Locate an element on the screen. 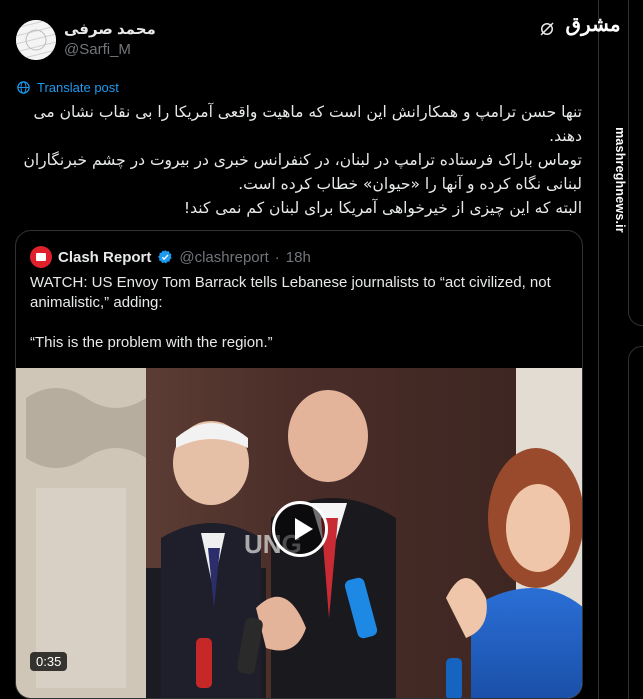 The width and height of the screenshot is (643, 699). sidebar-panel is located at coordinates (635, 522).